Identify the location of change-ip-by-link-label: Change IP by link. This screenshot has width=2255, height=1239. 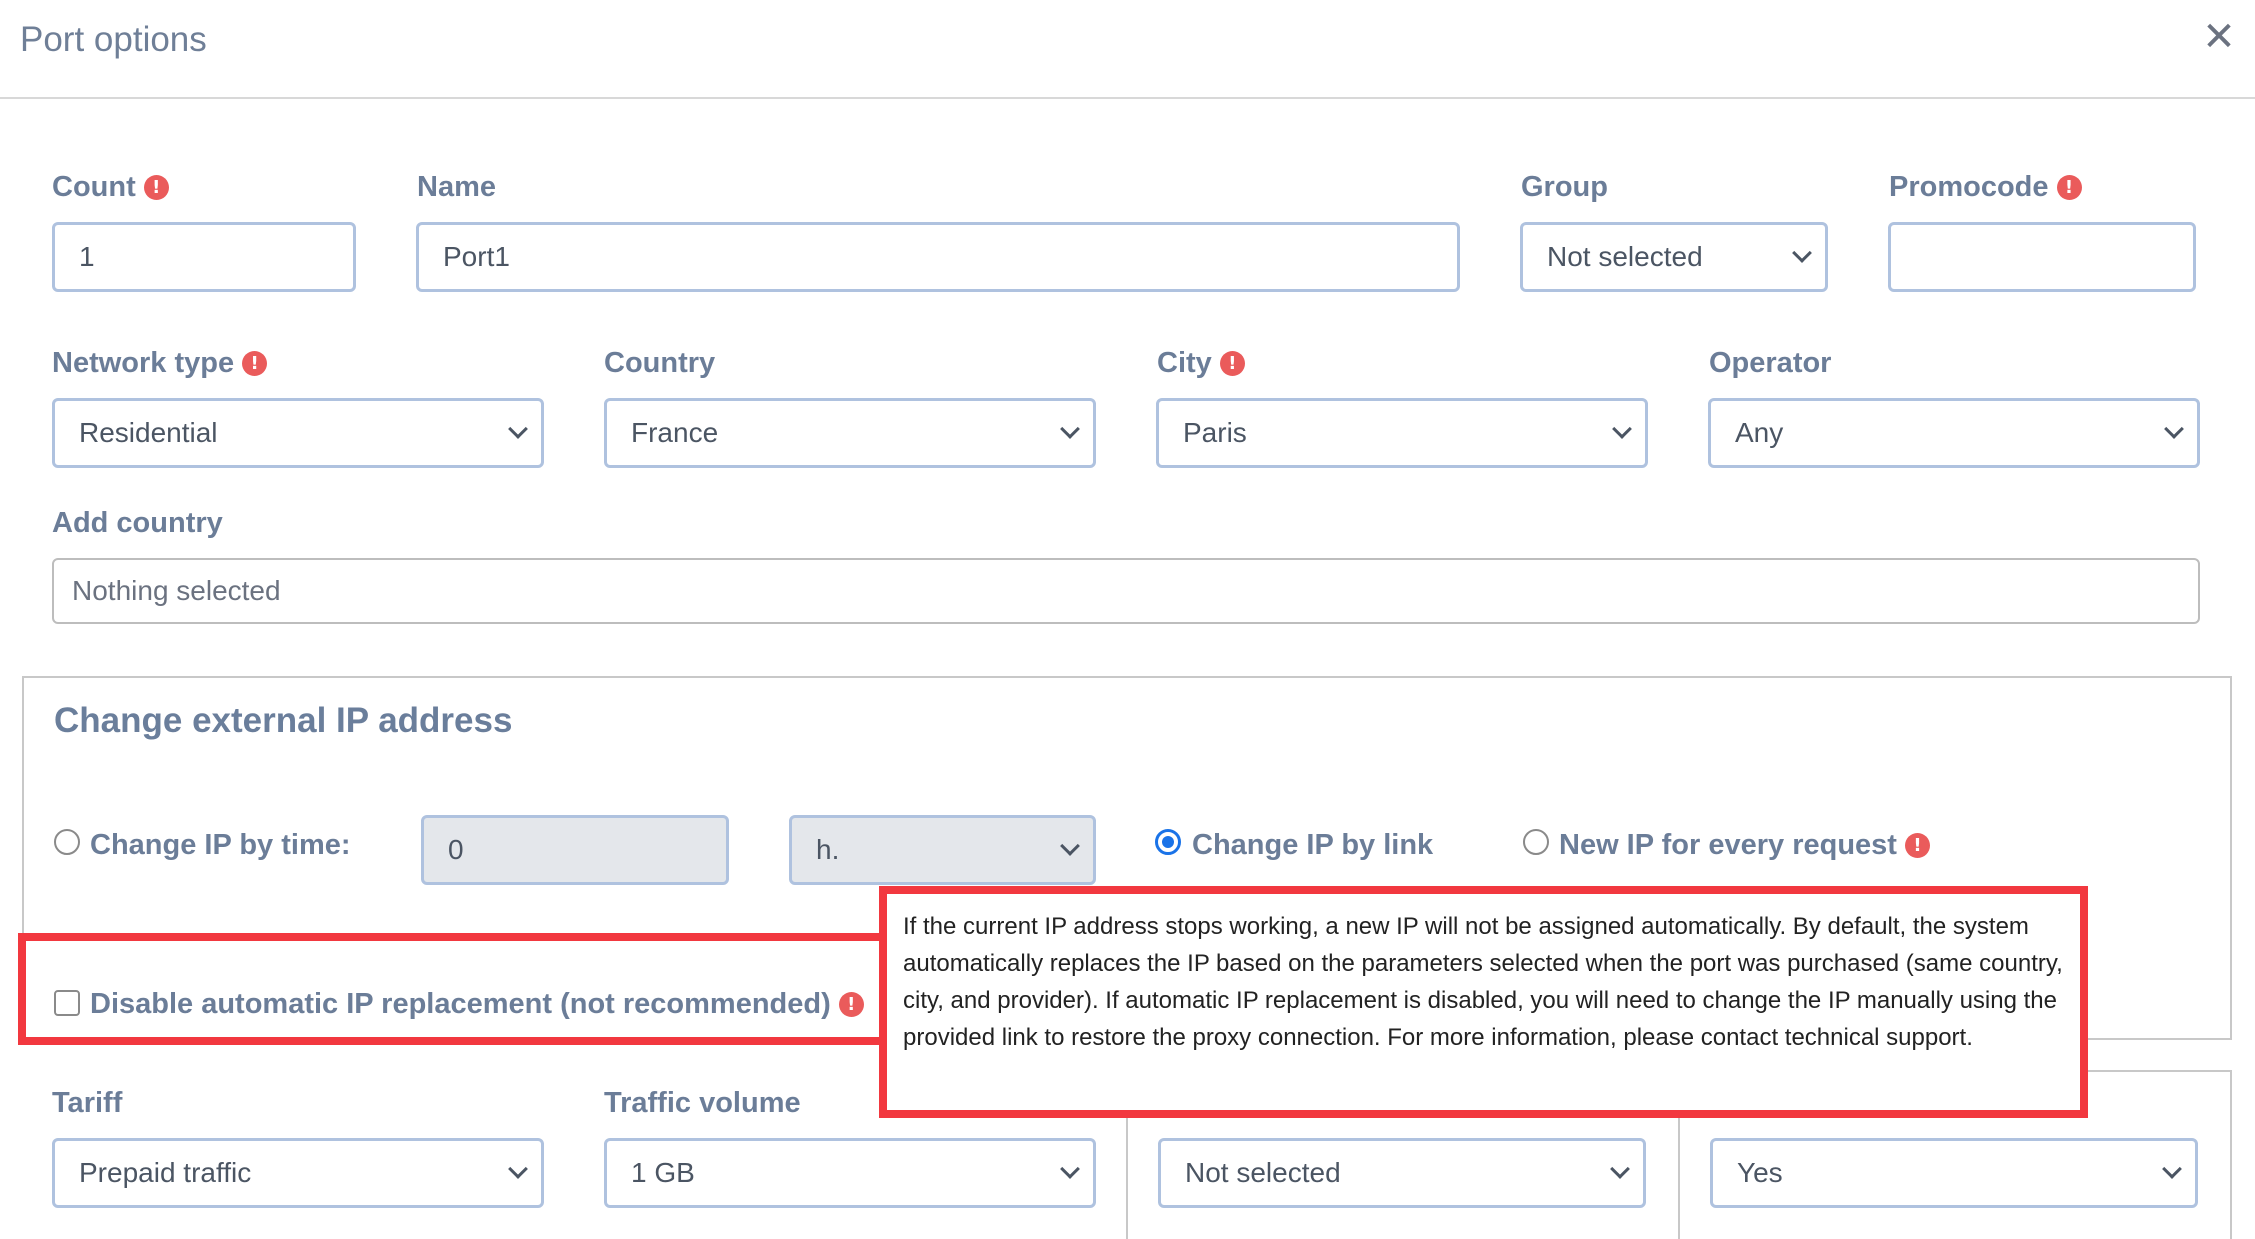
(1312, 845).